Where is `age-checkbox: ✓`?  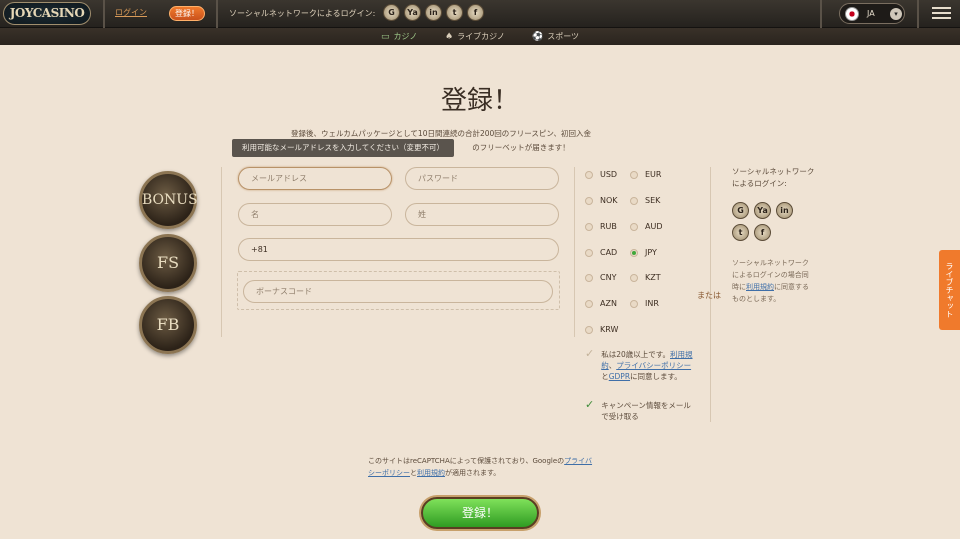 age-checkbox: ✓ is located at coordinates (589, 365).